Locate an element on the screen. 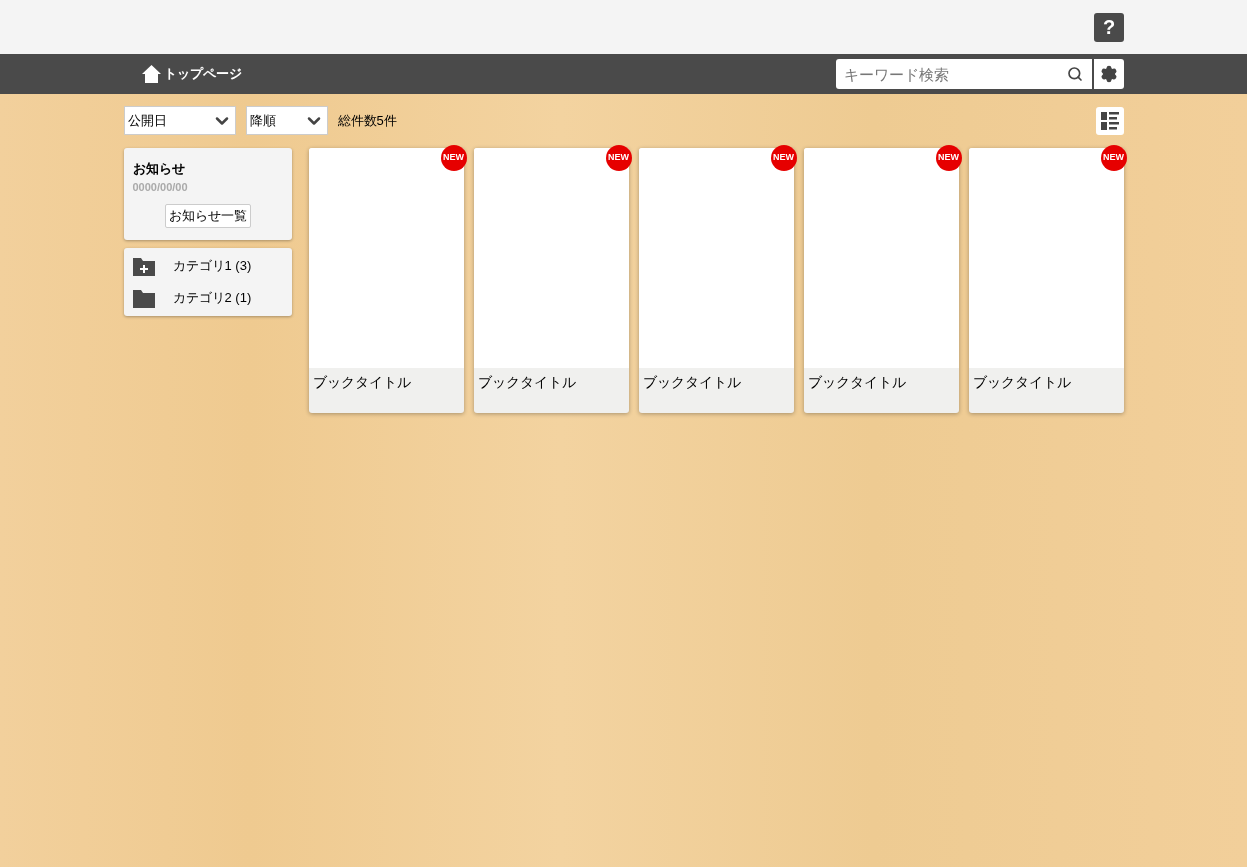 The image size is (1247, 867). notice-list-button: お知らせ一覧 is located at coordinates (207, 216).